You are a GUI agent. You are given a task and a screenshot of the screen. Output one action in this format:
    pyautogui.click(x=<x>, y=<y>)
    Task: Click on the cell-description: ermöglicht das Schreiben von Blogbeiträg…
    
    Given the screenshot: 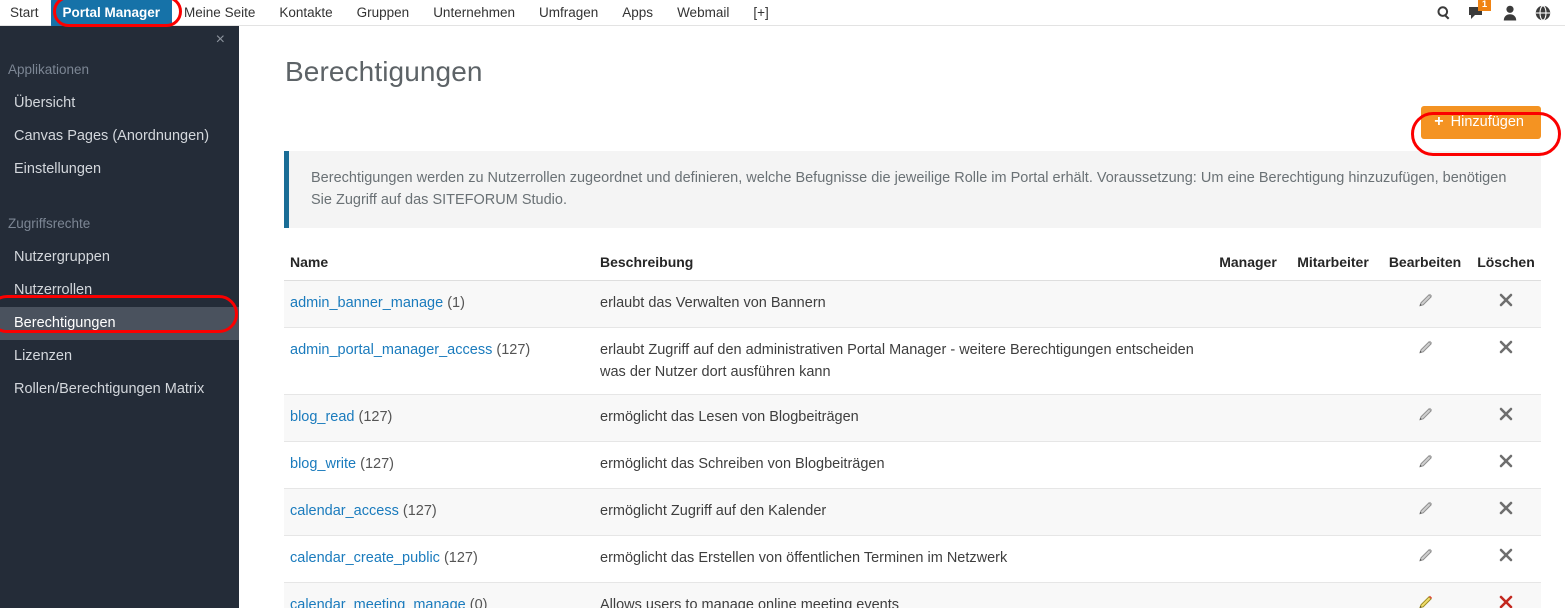 What is the action you would take?
    pyautogui.click(x=900, y=465)
    